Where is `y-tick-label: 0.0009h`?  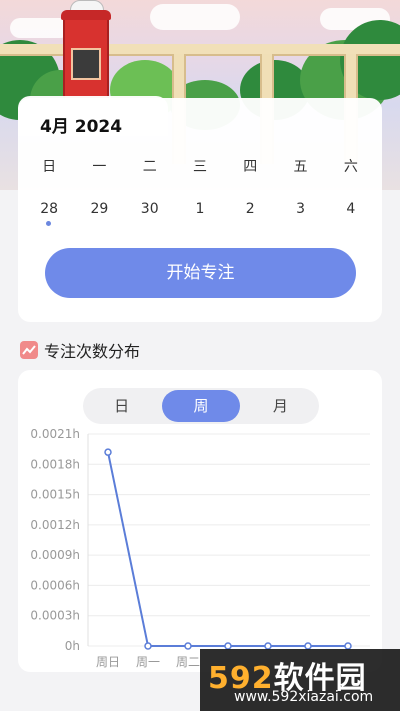
y-tick-label: 0.0009h is located at coordinates (55, 555).